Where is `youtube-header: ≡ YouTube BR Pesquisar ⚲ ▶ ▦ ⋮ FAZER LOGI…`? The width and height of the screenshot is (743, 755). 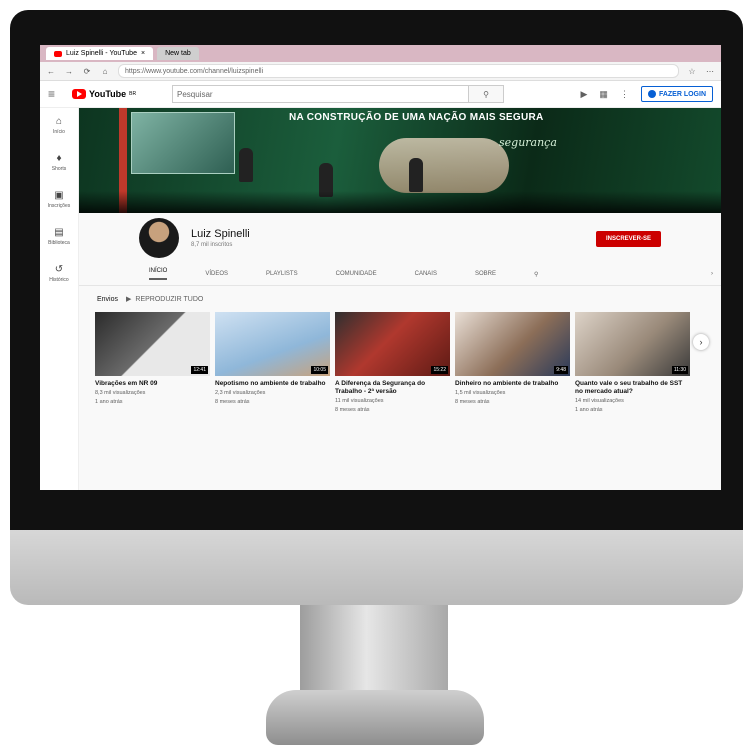
youtube-header: ≡ YouTube BR Pesquisar ⚲ ▶ ▦ ⋮ FAZER LOGI… is located at coordinates (380, 94).